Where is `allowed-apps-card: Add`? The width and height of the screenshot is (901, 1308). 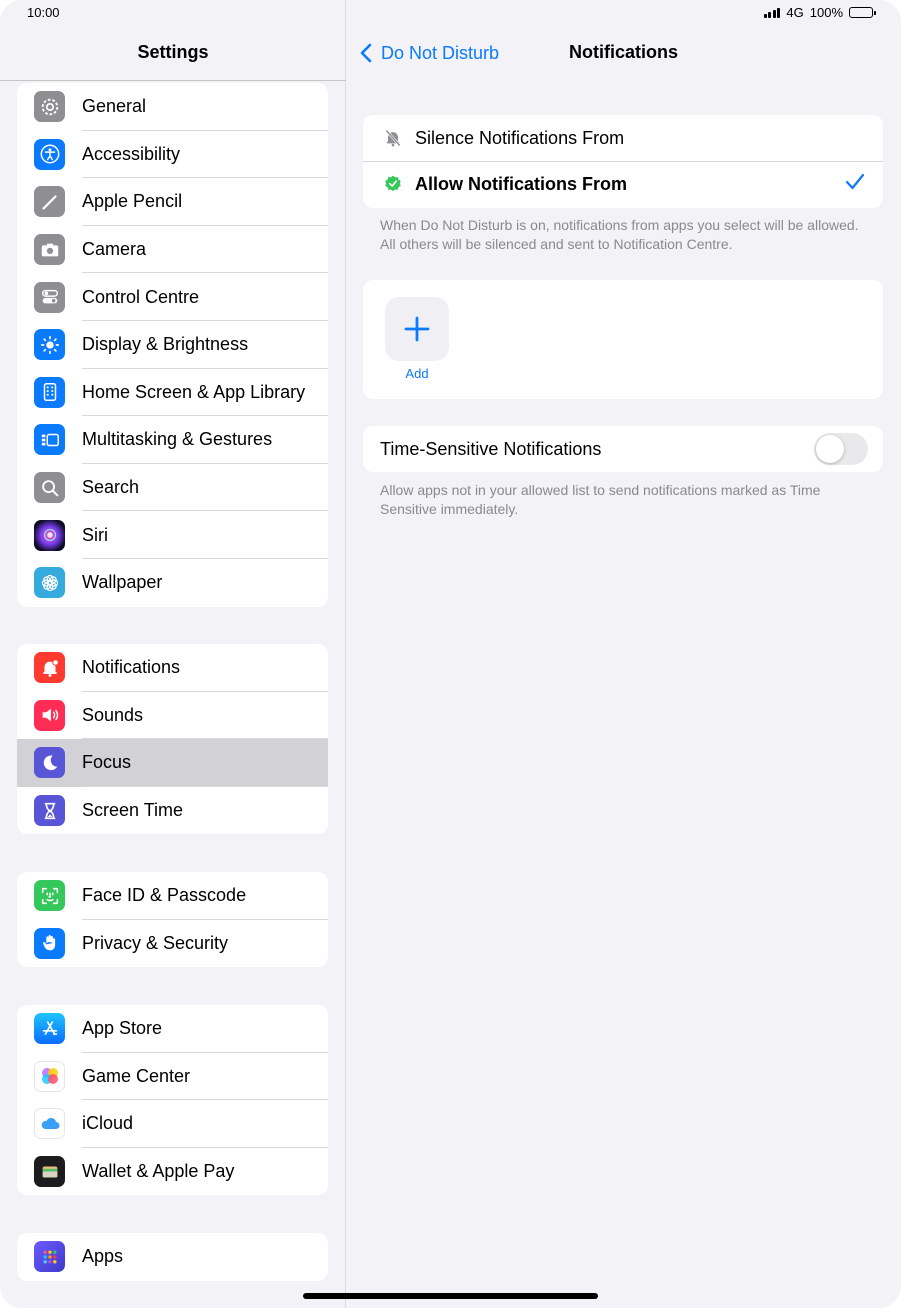
allowed-apps-card: Add is located at coordinates (623, 339).